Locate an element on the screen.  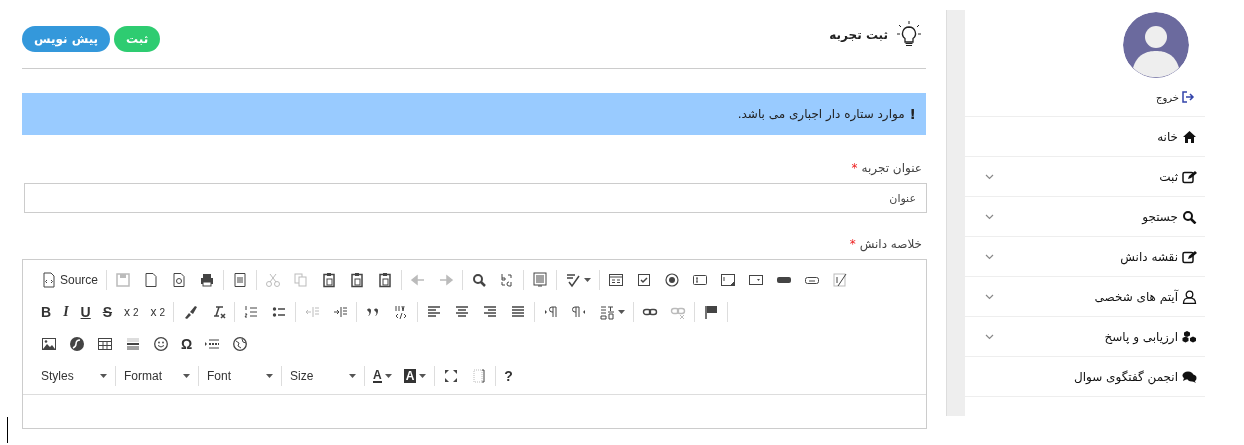
field-label: خلاصه دانش is located at coordinates (890, 244).